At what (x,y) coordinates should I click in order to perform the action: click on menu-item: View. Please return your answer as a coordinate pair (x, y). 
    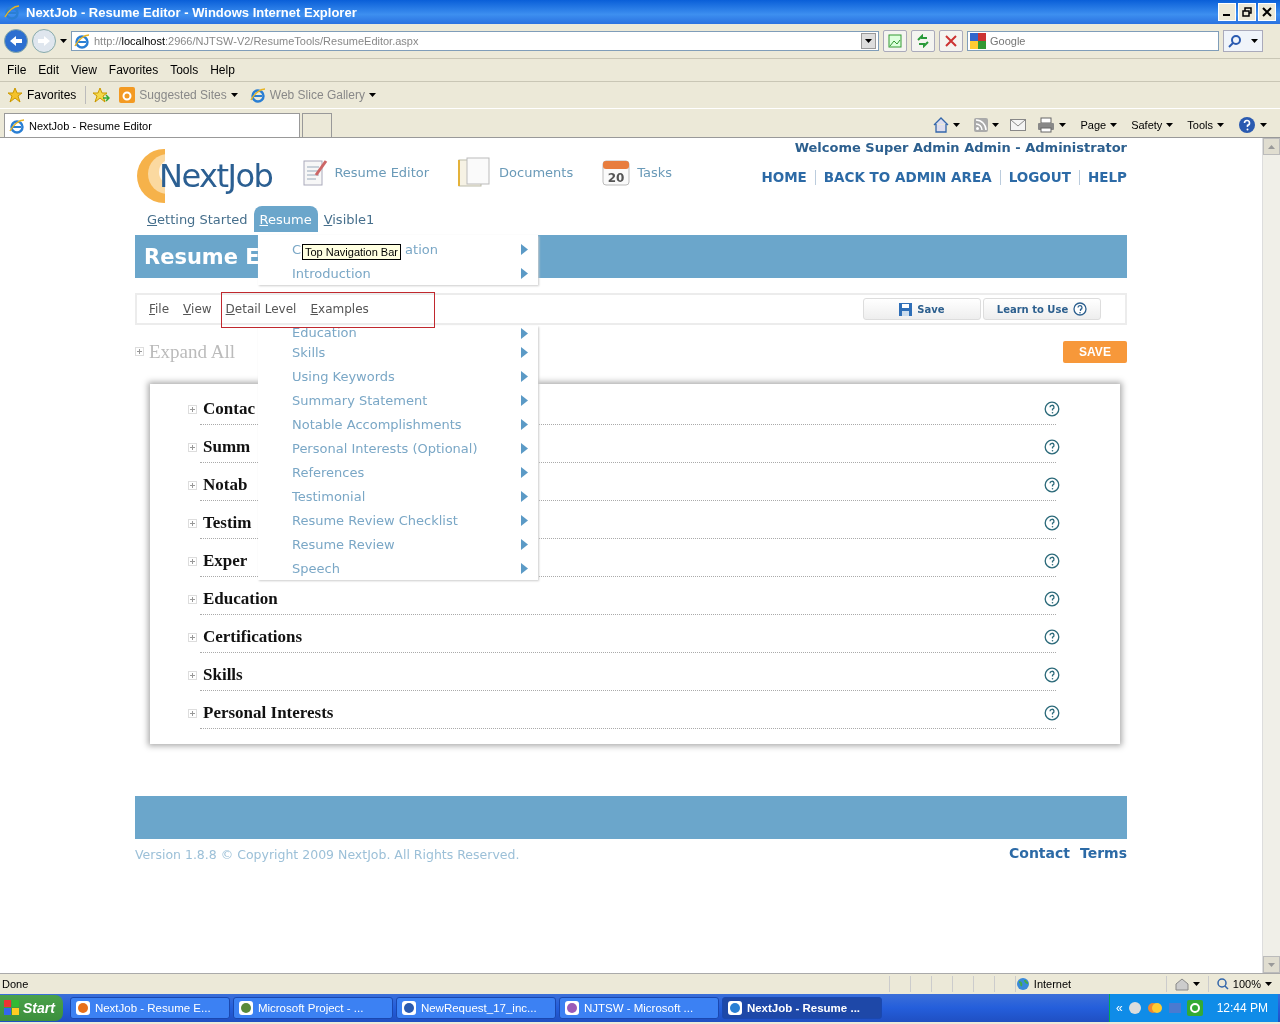
    Looking at the image, I should click on (86, 70).